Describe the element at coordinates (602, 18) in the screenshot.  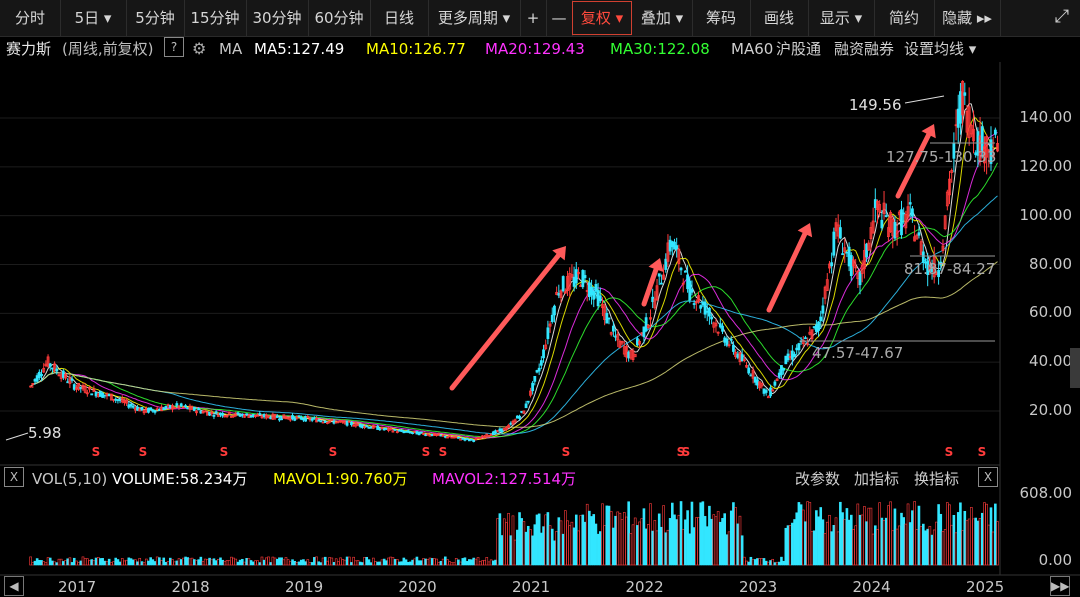
I see `toolbar-item-10: 复权 ▾` at that location.